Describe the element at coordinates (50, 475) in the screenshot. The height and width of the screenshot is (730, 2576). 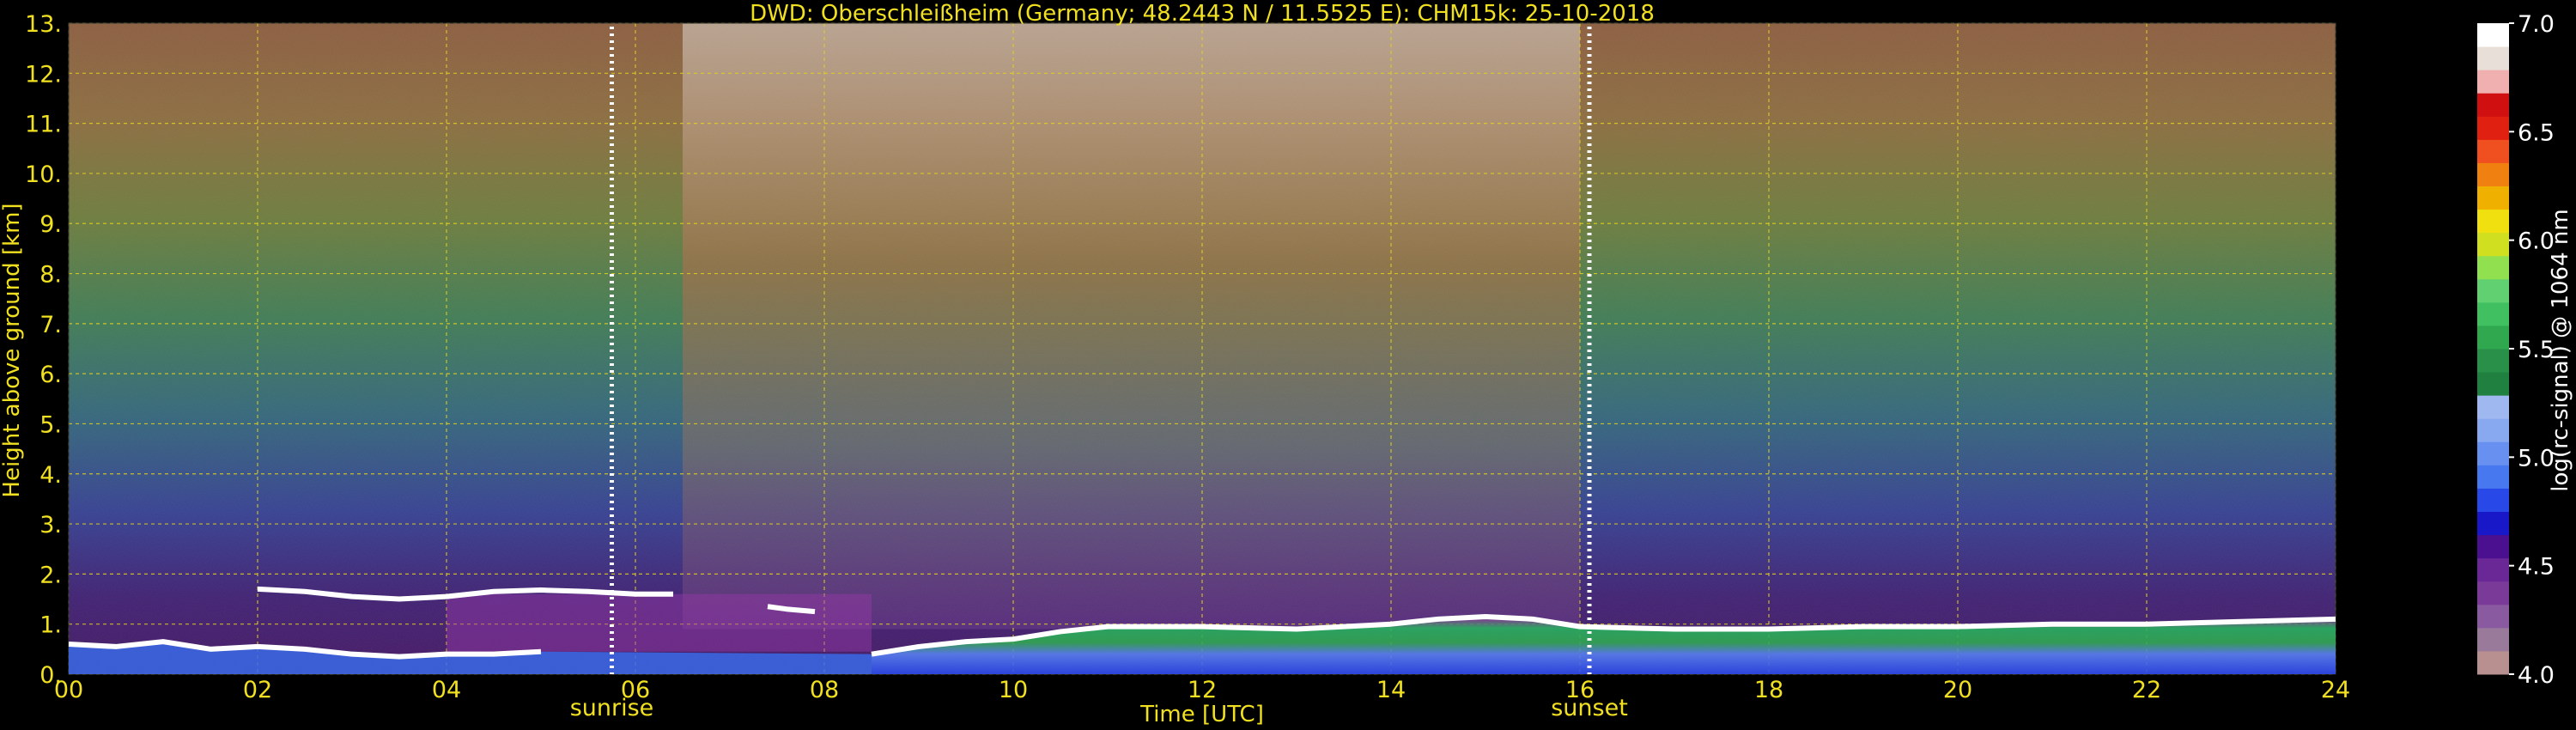
I see `y-tick-label: 4.` at that location.